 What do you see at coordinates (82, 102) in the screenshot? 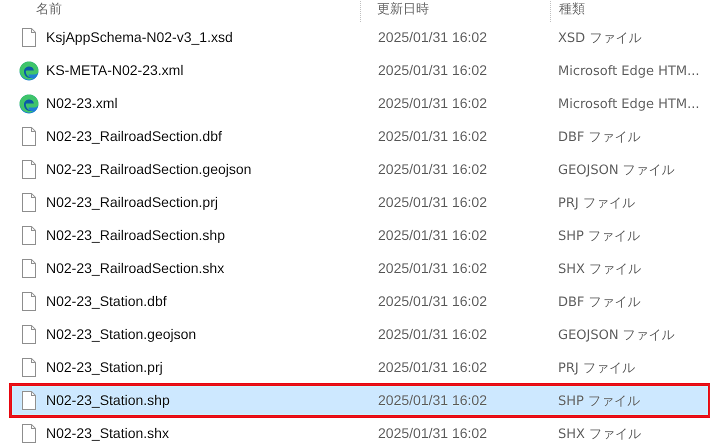
I see `file-name: N02-23.xml` at bounding box center [82, 102].